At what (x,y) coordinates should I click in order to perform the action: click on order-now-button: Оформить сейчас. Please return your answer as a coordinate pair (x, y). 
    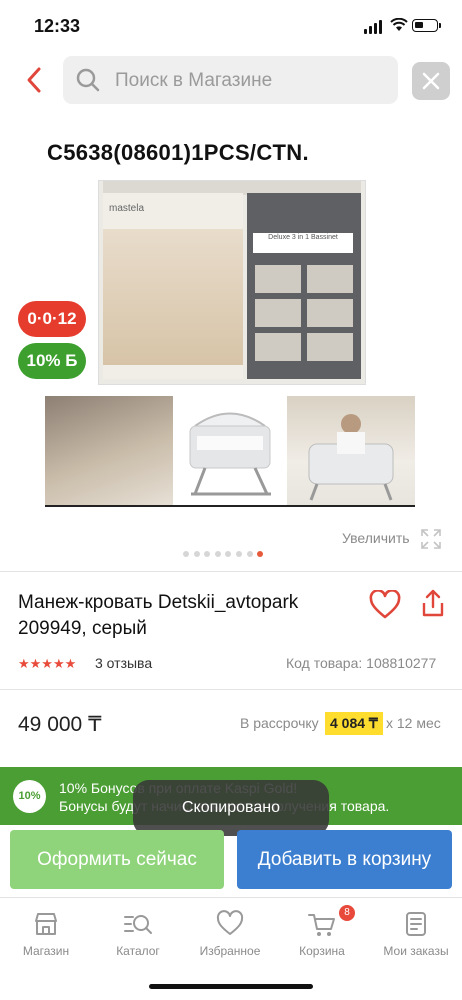
    Looking at the image, I should click on (117, 859).